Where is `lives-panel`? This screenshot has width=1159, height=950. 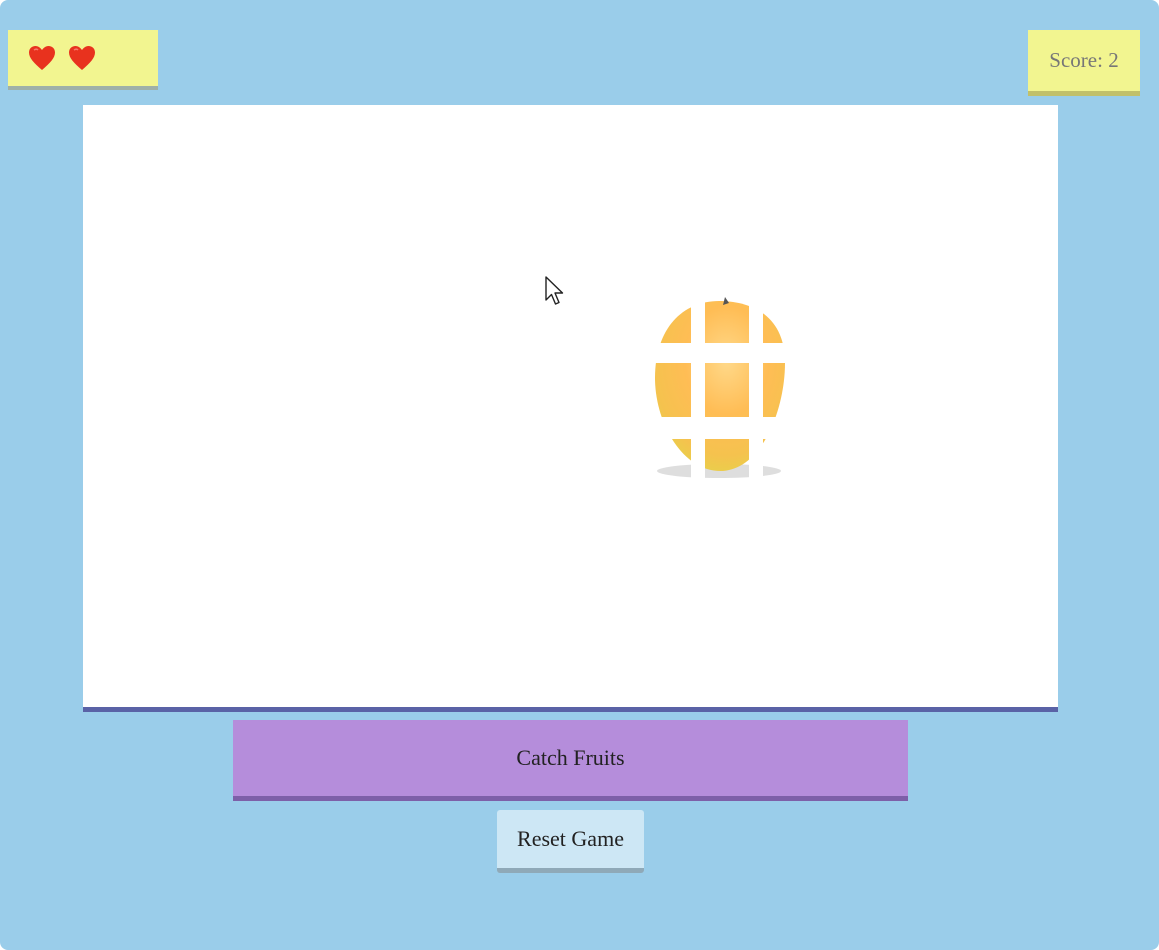 lives-panel is located at coordinates (83, 60).